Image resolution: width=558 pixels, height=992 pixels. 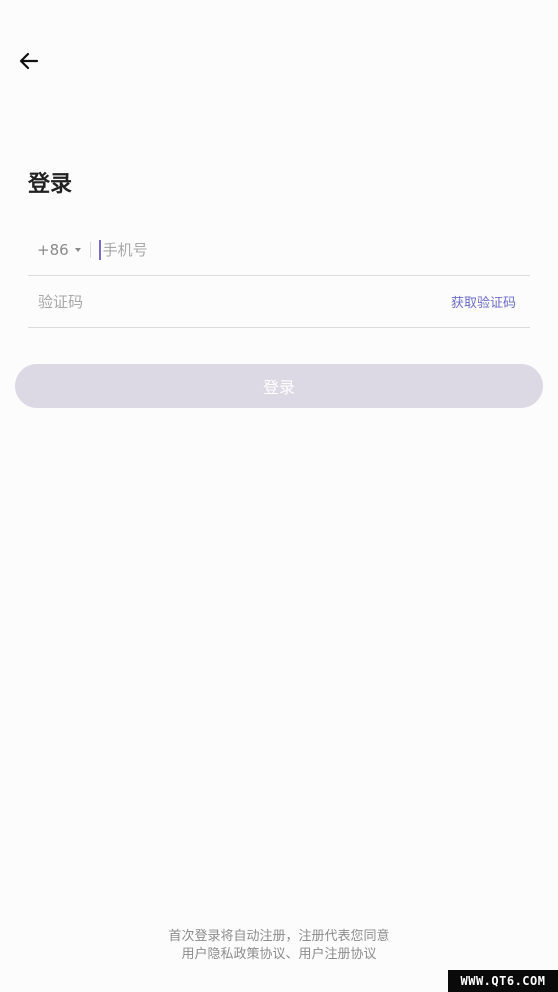 I want to click on agreement-links: 用户隐私政策协议、用户注册协议, so click(x=279, y=955).